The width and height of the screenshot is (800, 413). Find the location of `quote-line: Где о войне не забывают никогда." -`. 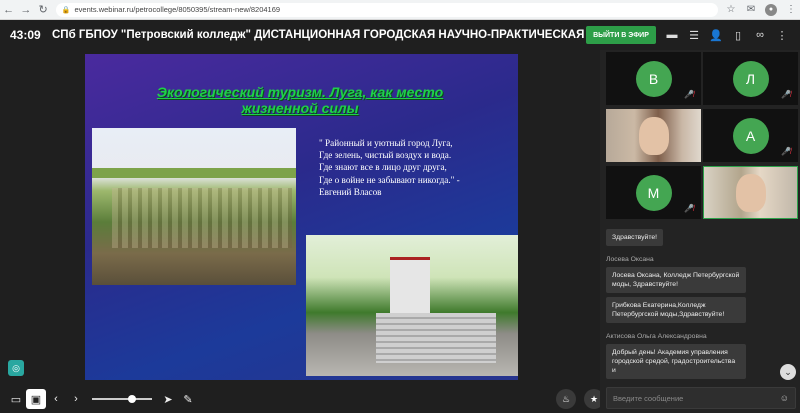

quote-line: Где о войне не забывают никогда." - is located at coordinates (389, 179).